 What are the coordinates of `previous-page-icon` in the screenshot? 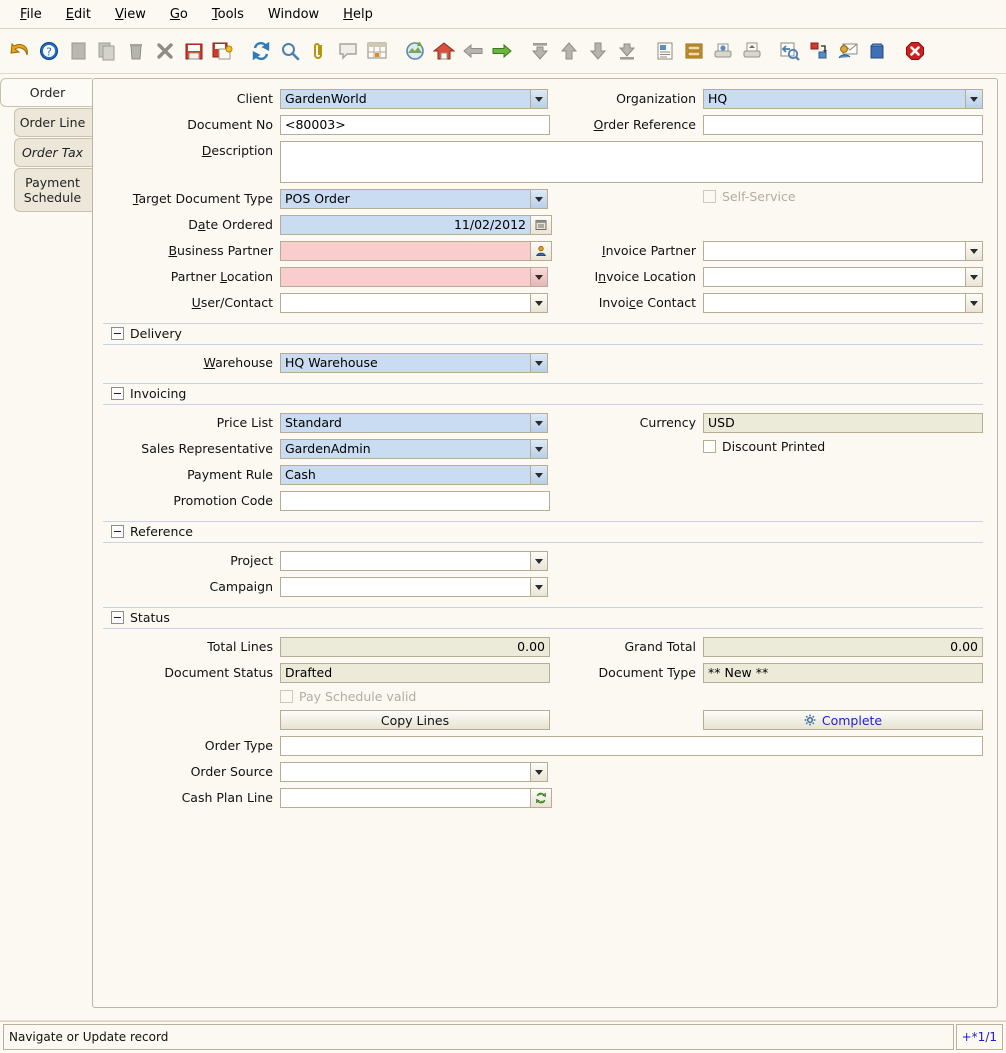 It's located at (569, 51).